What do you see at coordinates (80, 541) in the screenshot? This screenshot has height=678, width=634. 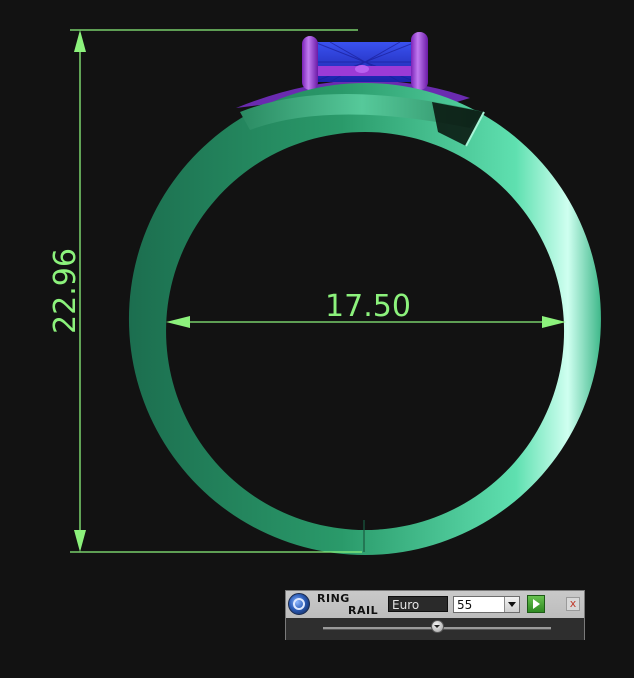 I see `height-arrow-bottom` at bounding box center [80, 541].